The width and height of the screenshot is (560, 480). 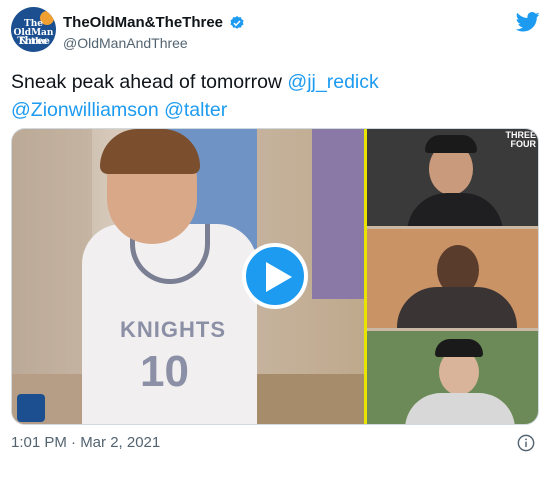 I want to click on mention-talter: @talter, so click(x=195, y=110).